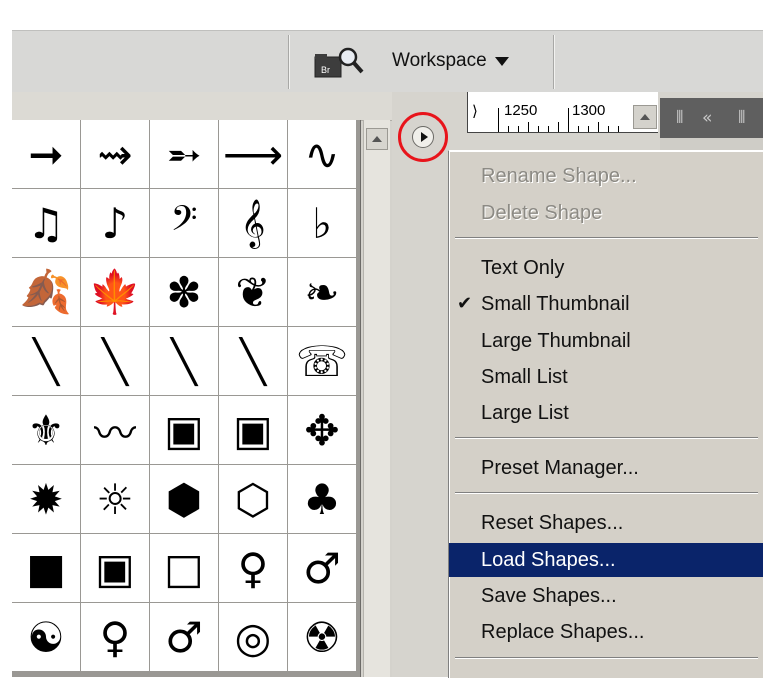 The image size is (763, 678). What do you see at coordinates (606, 268) in the screenshot?
I see `menu-item-text-only: Text Only` at bounding box center [606, 268].